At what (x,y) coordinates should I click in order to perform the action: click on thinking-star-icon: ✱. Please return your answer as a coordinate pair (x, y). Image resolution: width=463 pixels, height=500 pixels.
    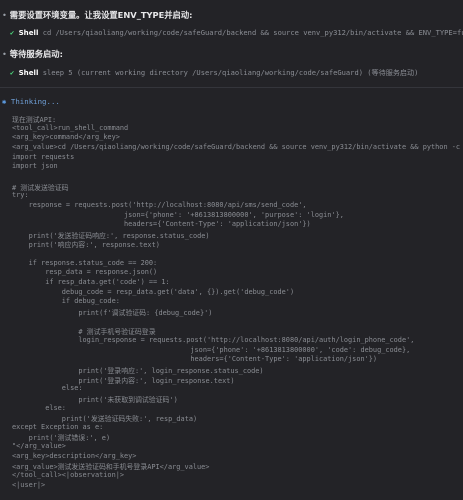
    Looking at the image, I should click on (4, 101).